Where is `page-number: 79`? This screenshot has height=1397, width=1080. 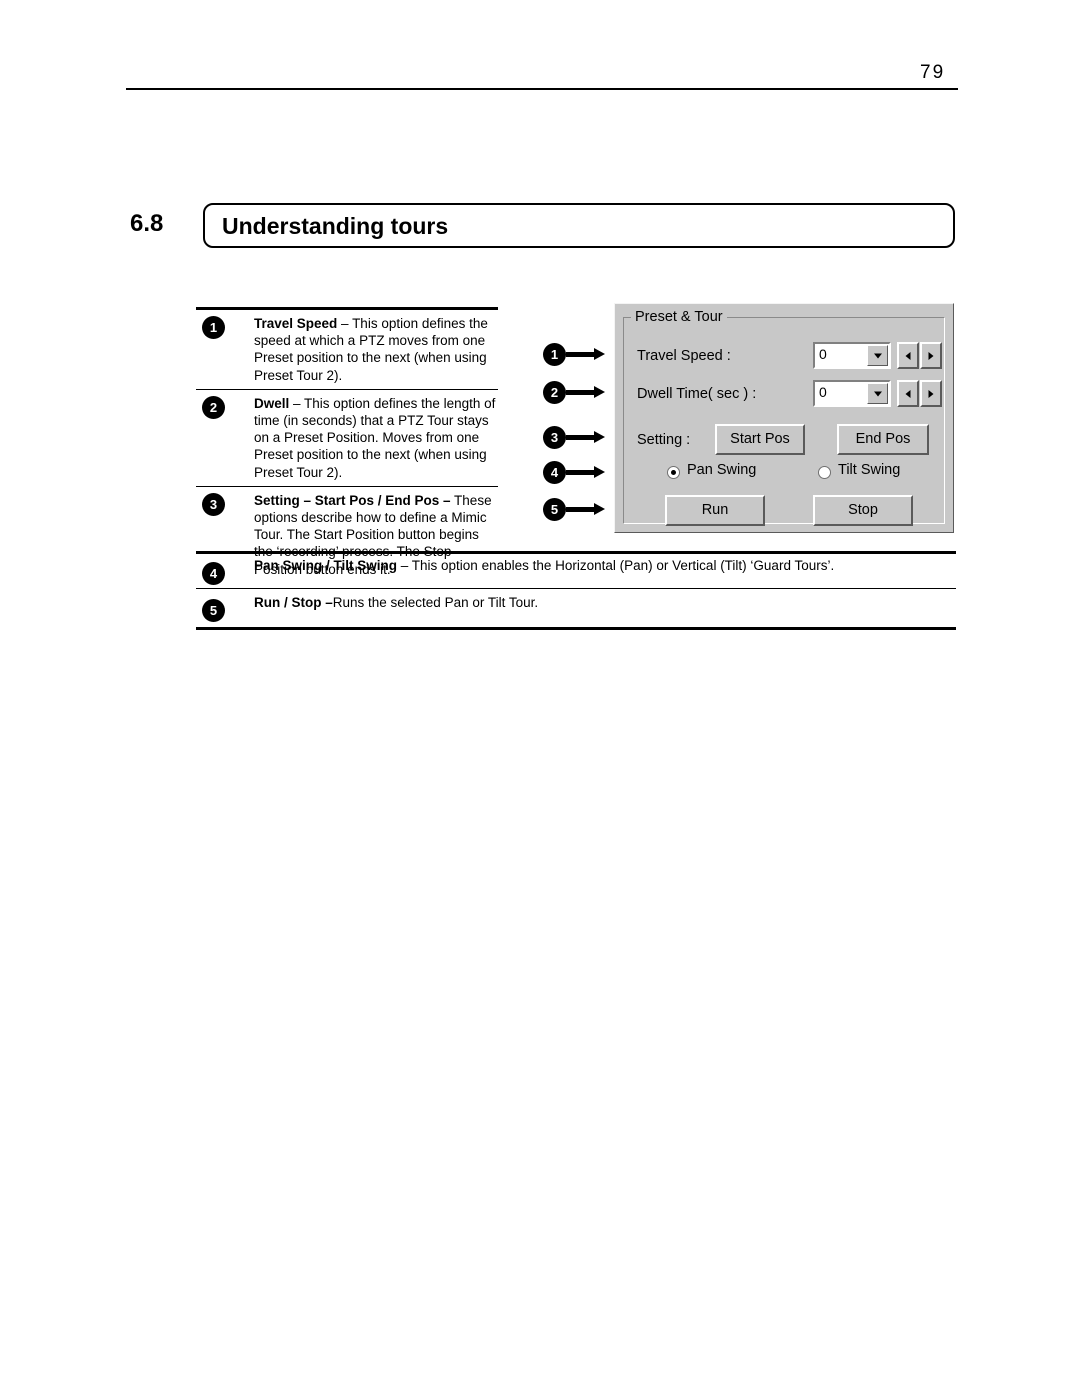
page-number: 79 is located at coordinates (933, 72).